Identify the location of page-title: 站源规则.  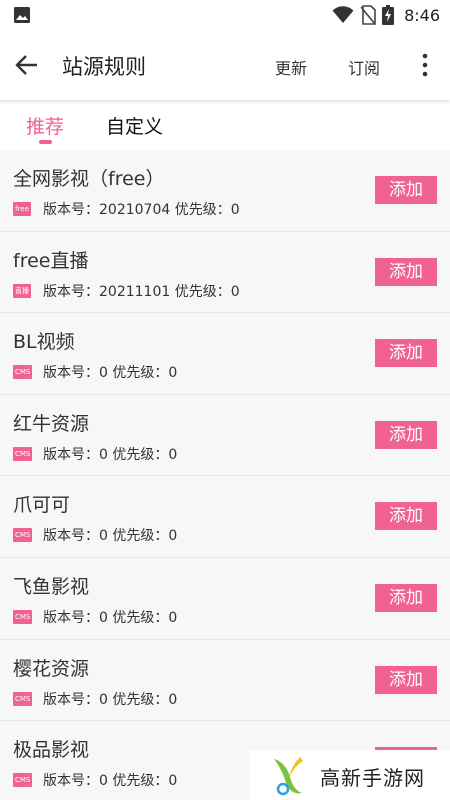
(104, 67).